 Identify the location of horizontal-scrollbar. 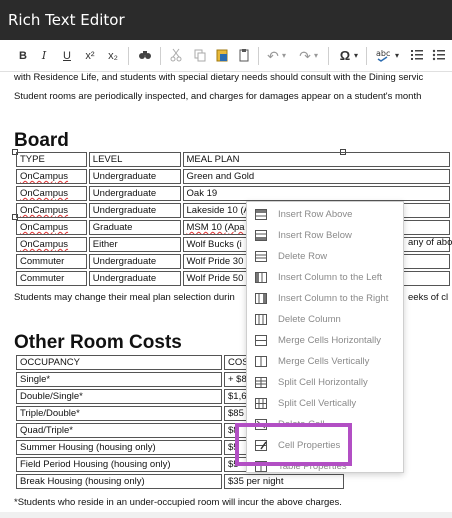
(226, 515).